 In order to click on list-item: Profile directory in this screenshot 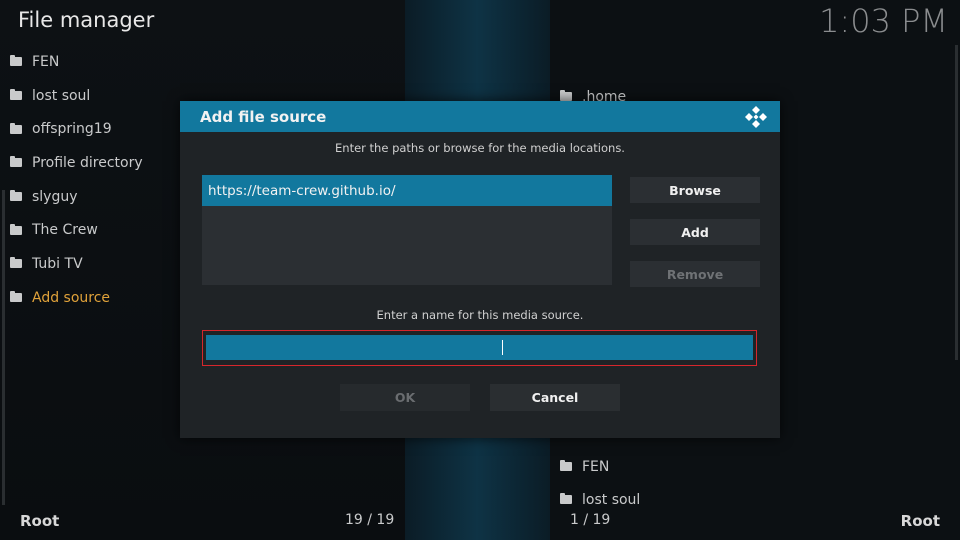, I will do `click(76, 163)`.